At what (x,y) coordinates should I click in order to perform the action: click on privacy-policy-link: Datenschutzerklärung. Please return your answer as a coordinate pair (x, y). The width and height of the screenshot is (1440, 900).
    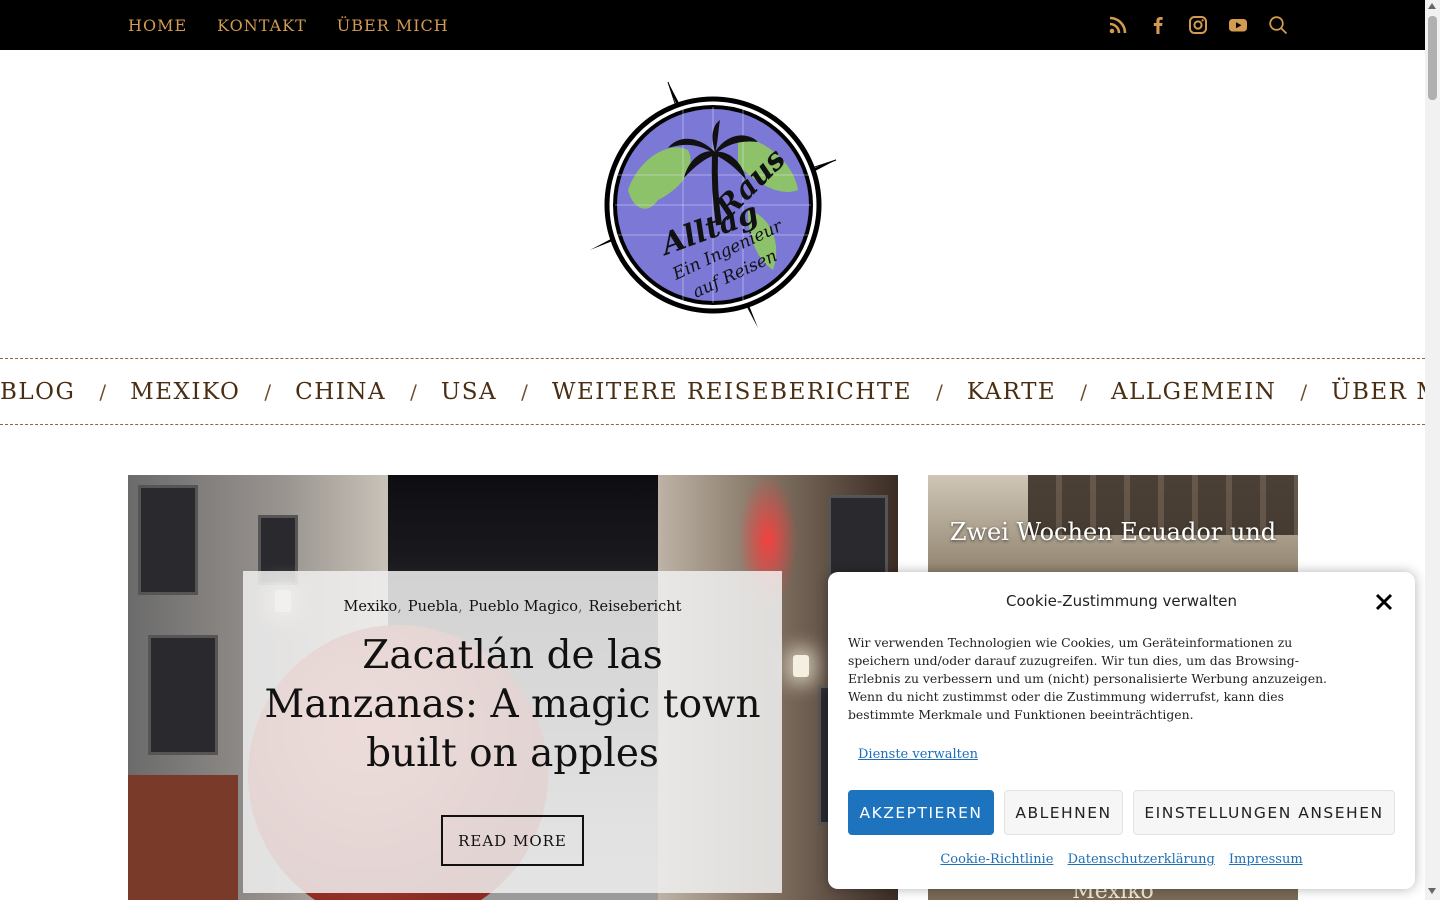
    Looking at the image, I should click on (1141, 859).